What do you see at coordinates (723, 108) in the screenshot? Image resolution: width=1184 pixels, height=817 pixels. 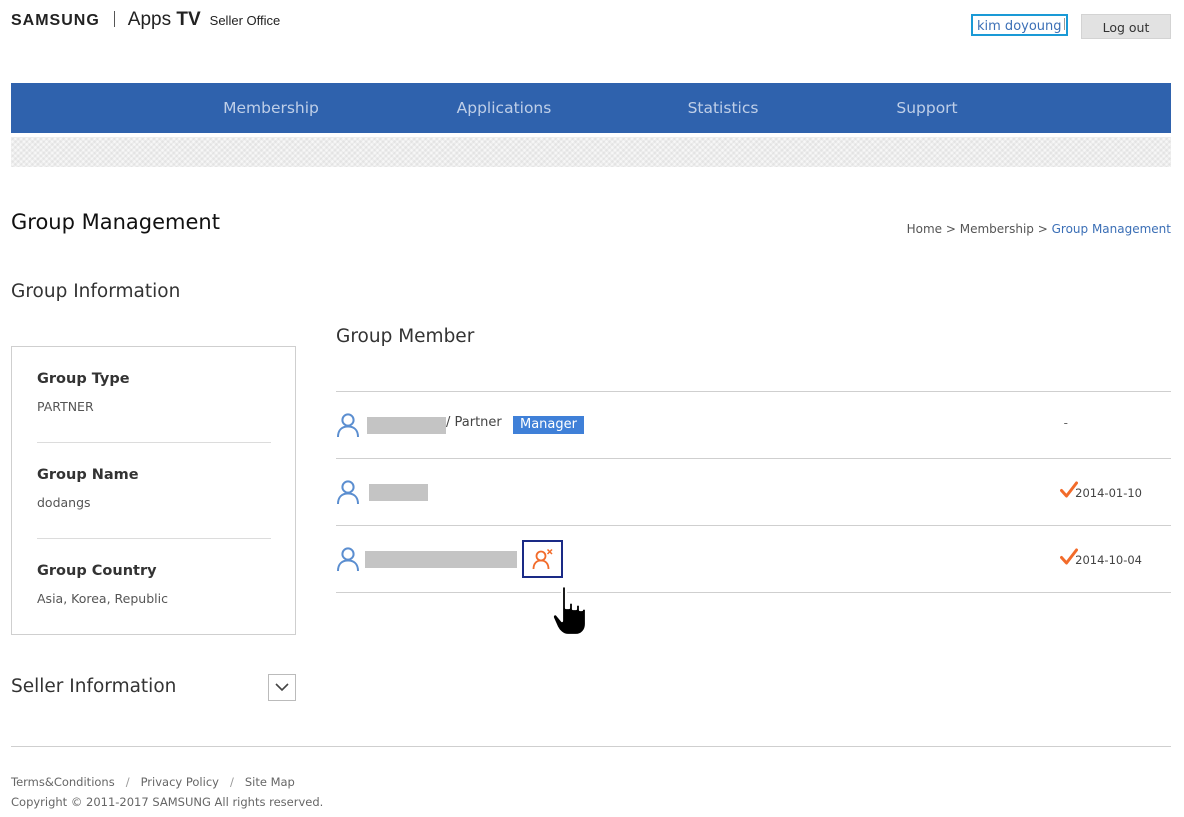 I see `nav-item-statistics: Statistics` at bounding box center [723, 108].